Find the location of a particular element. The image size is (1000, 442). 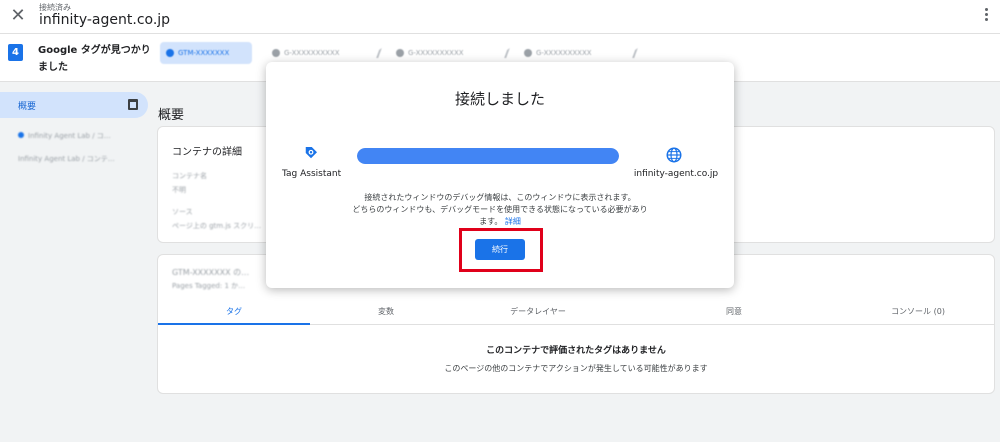

tab-tags: タグ is located at coordinates (234, 313).